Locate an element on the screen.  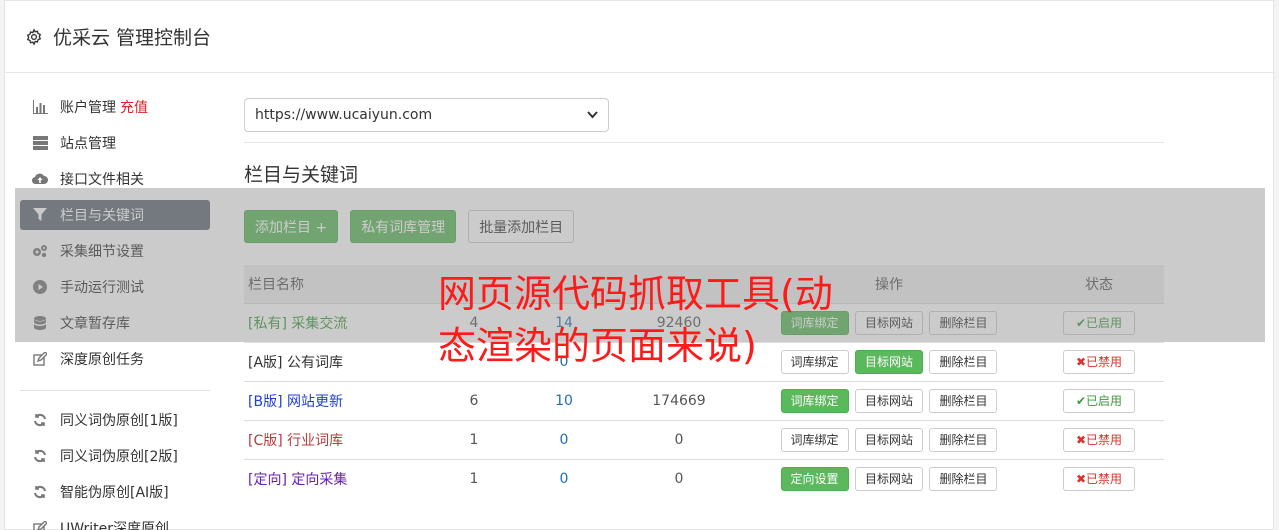
sidebar-item-label: UWriter深度原创 is located at coordinates (114, 525).